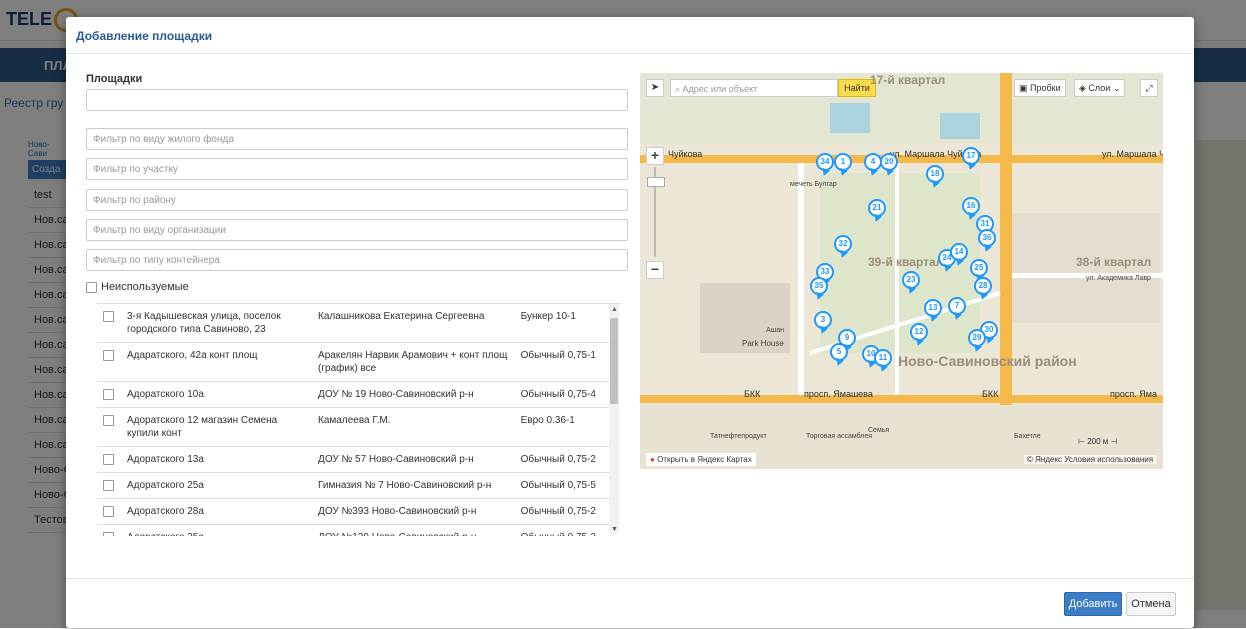 The width and height of the screenshot is (1246, 629). What do you see at coordinates (1100, 88) in the screenshot?
I see `layers-button: ◈ Слои ⌄` at bounding box center [1100, 88].